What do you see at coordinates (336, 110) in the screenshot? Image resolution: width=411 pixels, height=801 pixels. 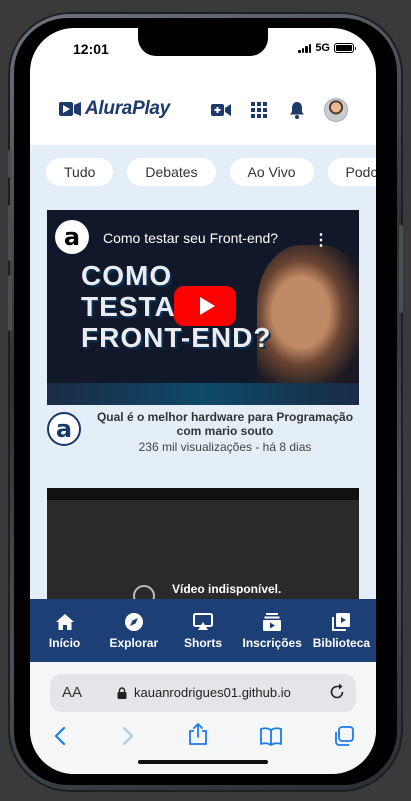 I see `avatar` at bounding box center [336, 110].